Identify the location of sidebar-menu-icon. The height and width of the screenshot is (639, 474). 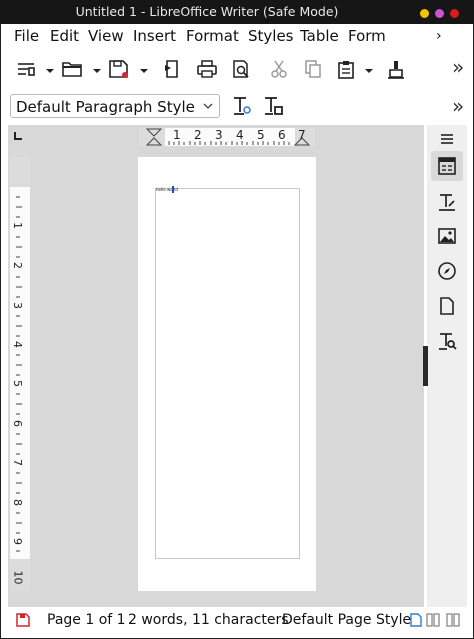
(447, 139).